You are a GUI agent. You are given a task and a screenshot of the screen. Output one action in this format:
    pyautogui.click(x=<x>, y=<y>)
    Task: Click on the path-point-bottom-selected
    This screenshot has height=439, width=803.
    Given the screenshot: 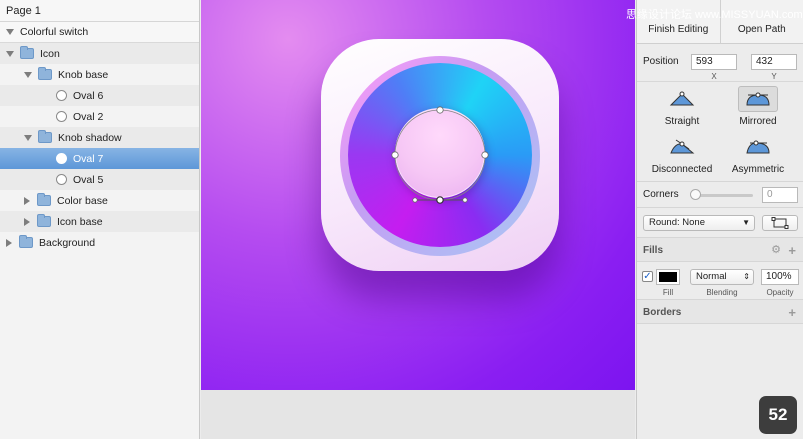 What is the action you would take?
    pyautogui.click(x=440, y=200)
    